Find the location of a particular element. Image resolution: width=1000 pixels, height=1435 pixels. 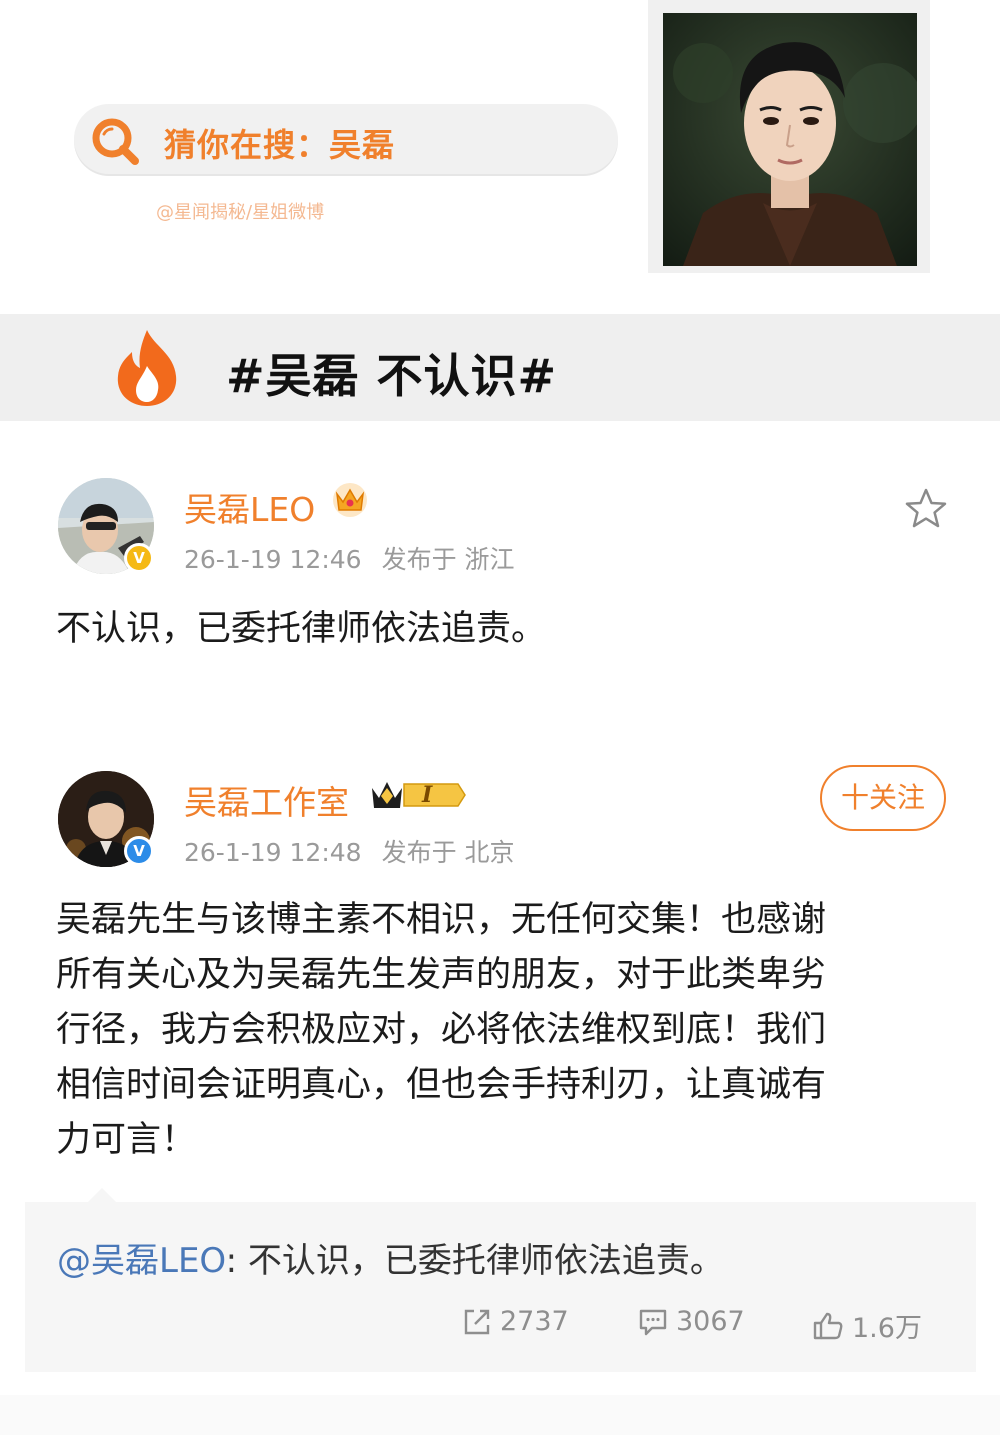

repost-icon is located at coordinates (477, 1322).